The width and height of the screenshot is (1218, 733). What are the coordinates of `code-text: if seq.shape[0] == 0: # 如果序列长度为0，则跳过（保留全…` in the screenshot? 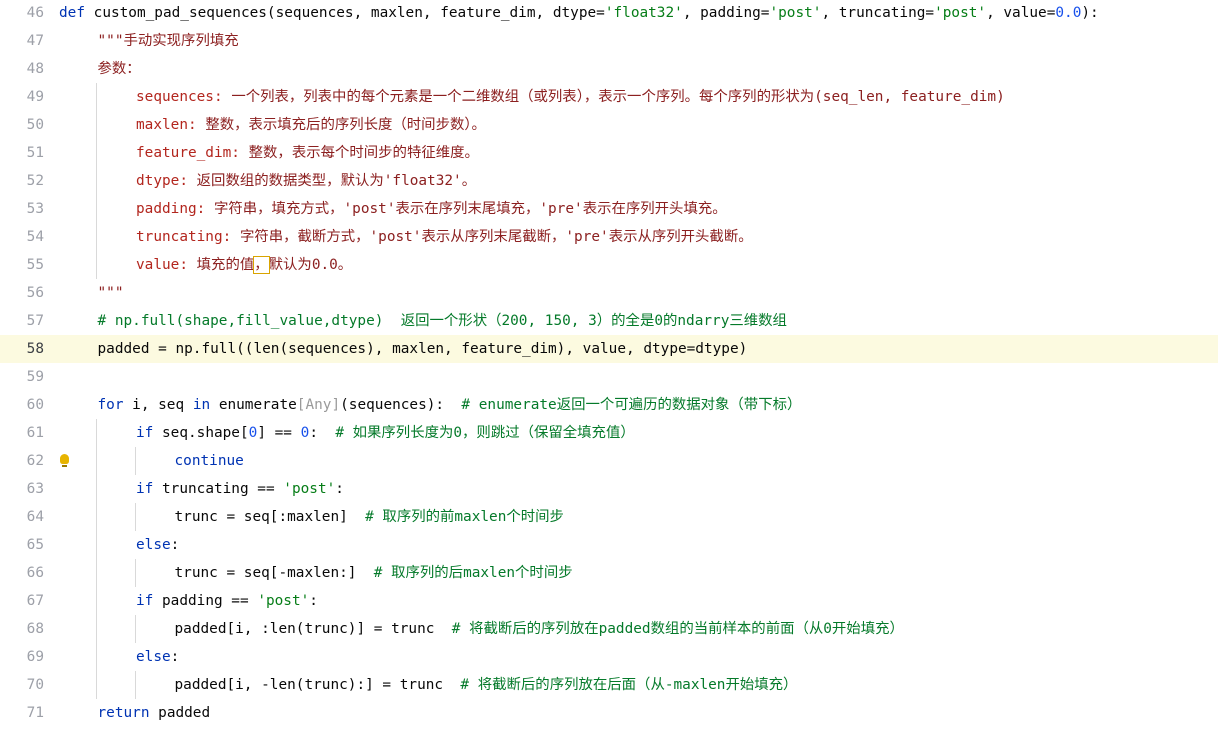 It's located at (385, 433).